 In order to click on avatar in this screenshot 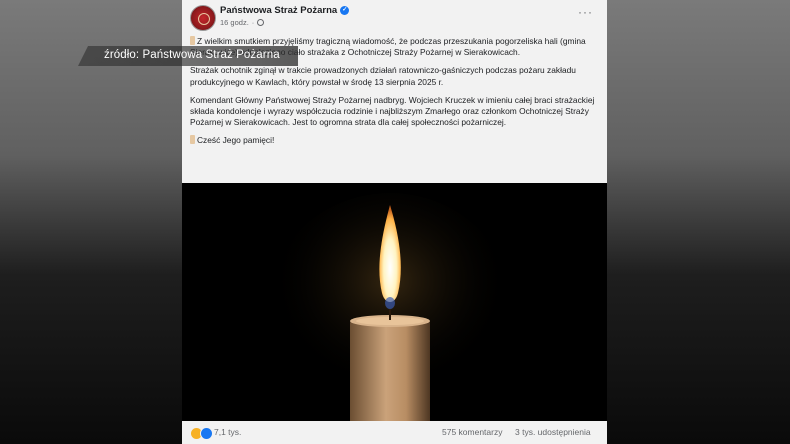, I will do `click(203, 18)`.